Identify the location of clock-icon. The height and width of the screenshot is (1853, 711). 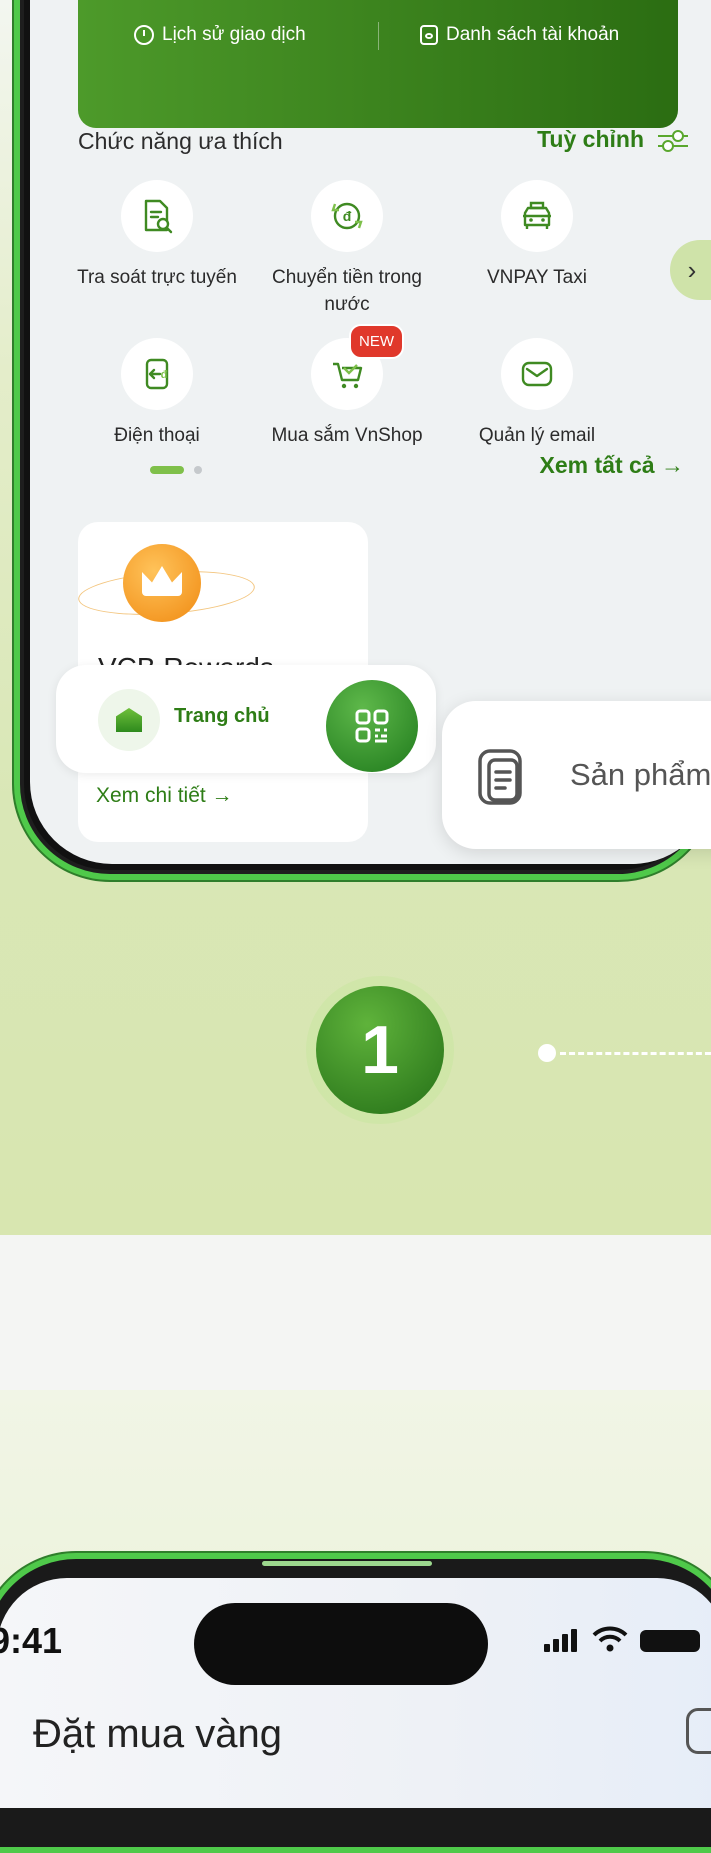
(144, 35).